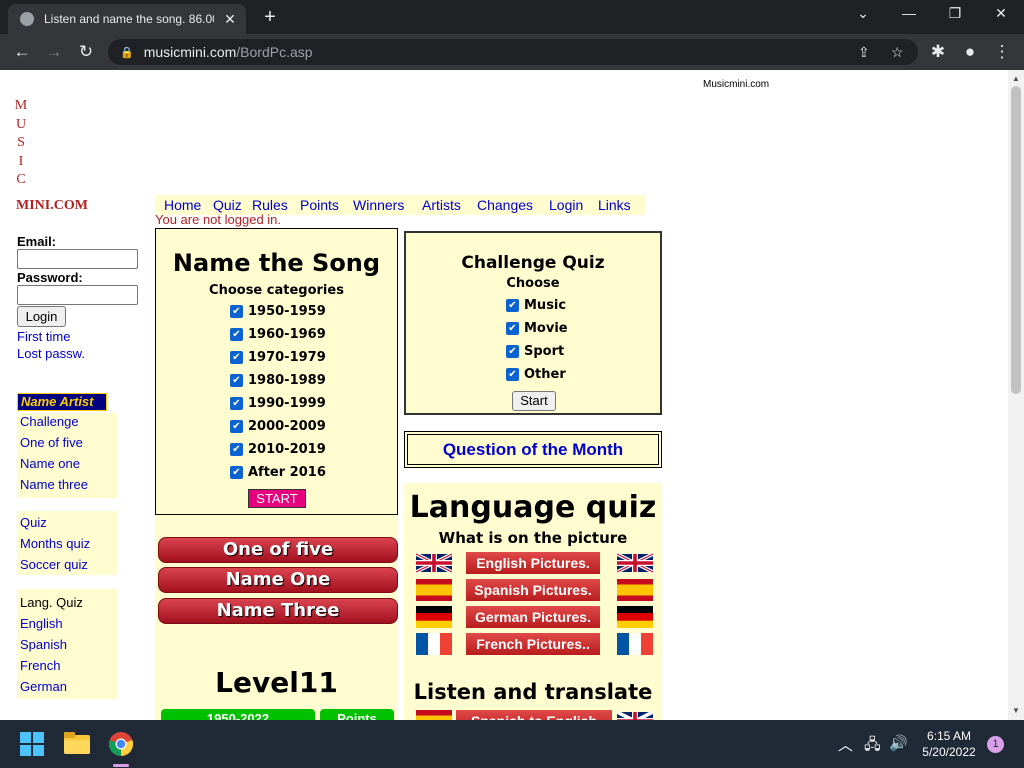 The width and height of the screenshot is (1024, 768). What do you see at coordinates (505, 205) in the screenshot?
I see `nav-changes: Changes` at bounding box center [505, 205].